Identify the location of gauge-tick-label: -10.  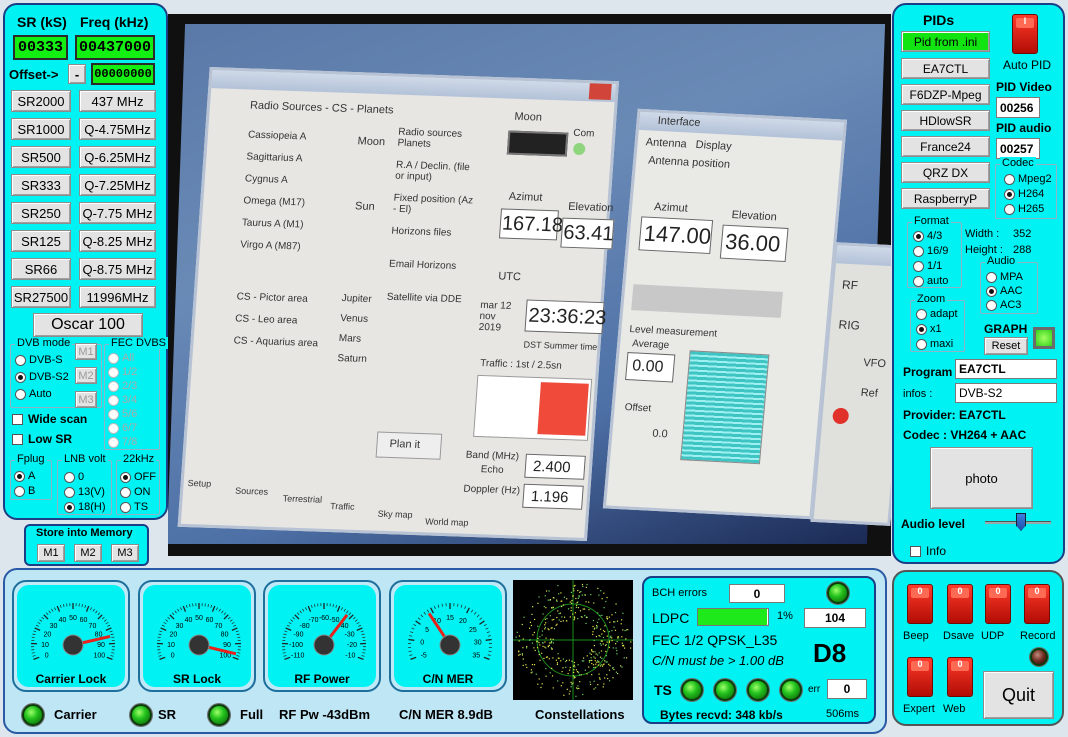
(350, 656).